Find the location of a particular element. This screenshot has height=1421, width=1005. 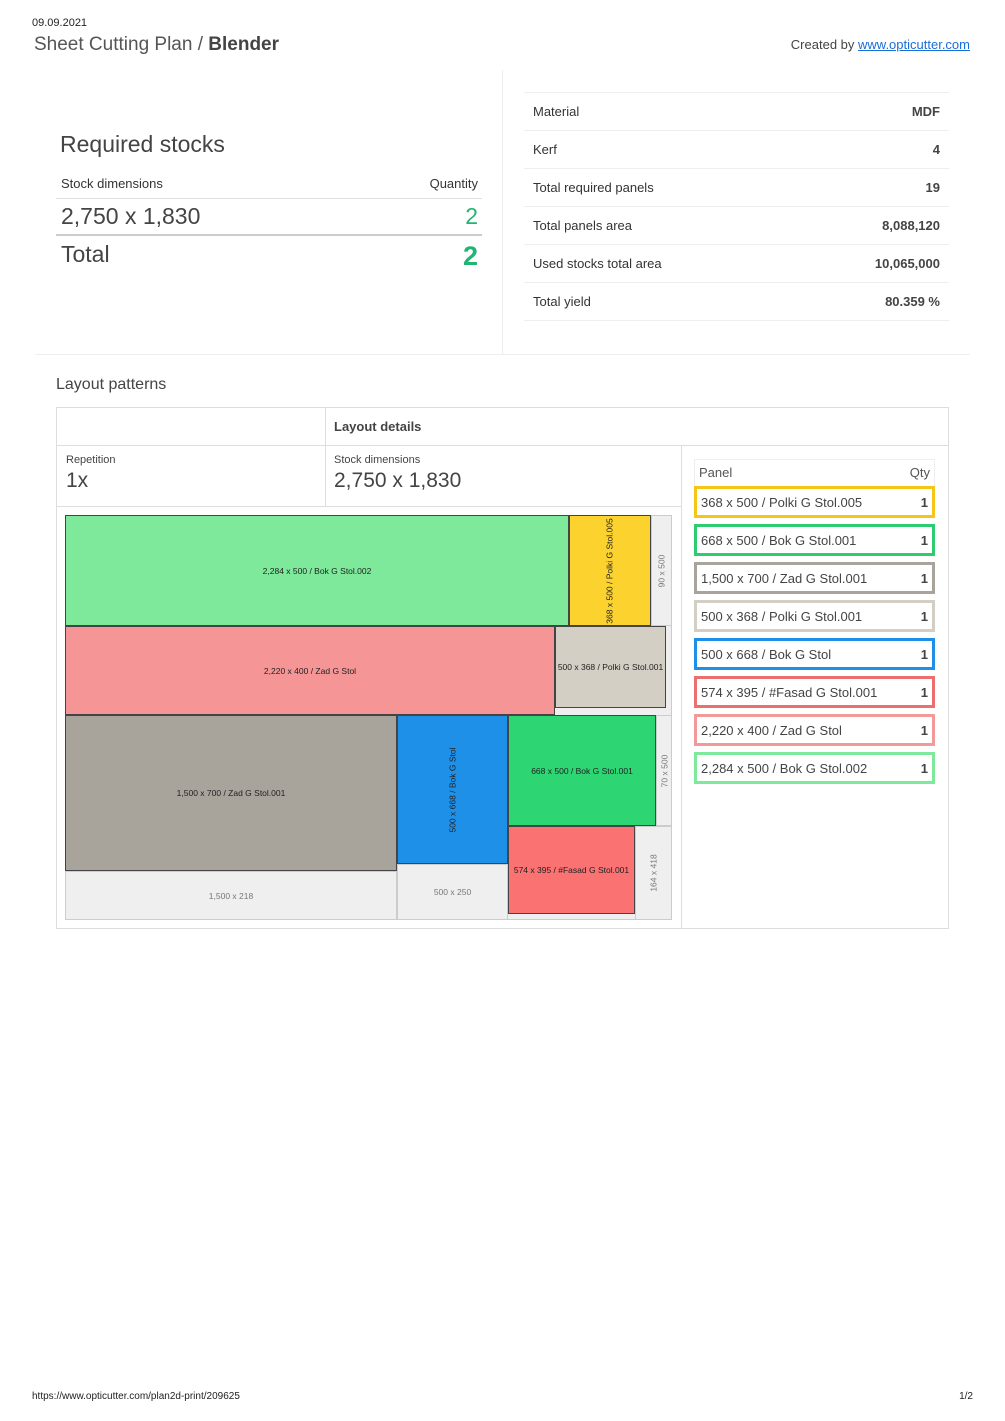

panel-label: 574 x 395 / #Fasad G Stol.001 is located at coordinates (789, 692).